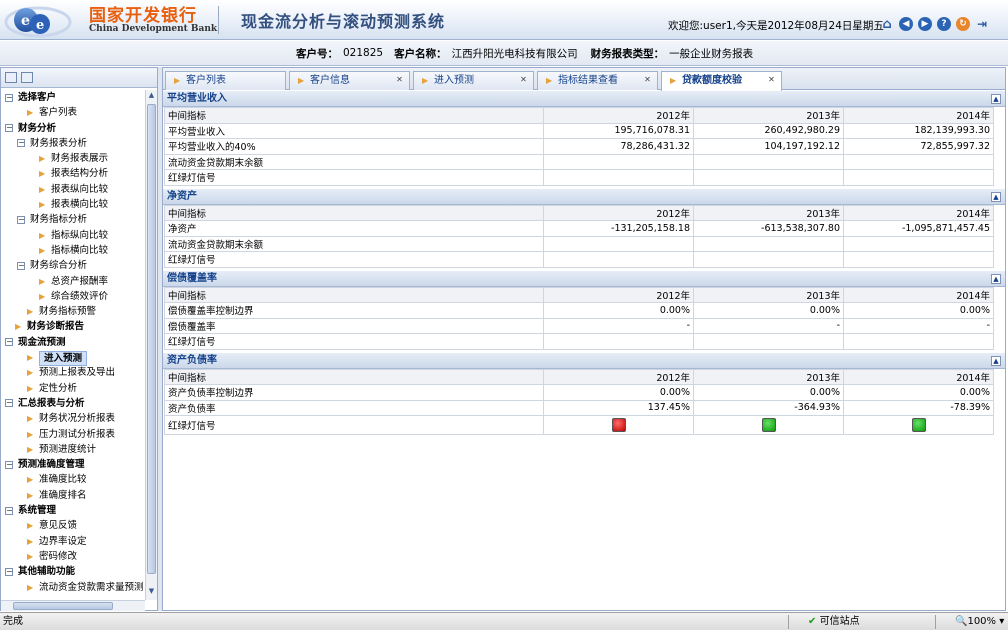 Image resolution: width=1008 pixels, height=630 pixels. What do you see at coordinates (979, 621) in the screenshot?
I see `zoom-control: 🔍100% ▾` at bounding box center [979, 621].